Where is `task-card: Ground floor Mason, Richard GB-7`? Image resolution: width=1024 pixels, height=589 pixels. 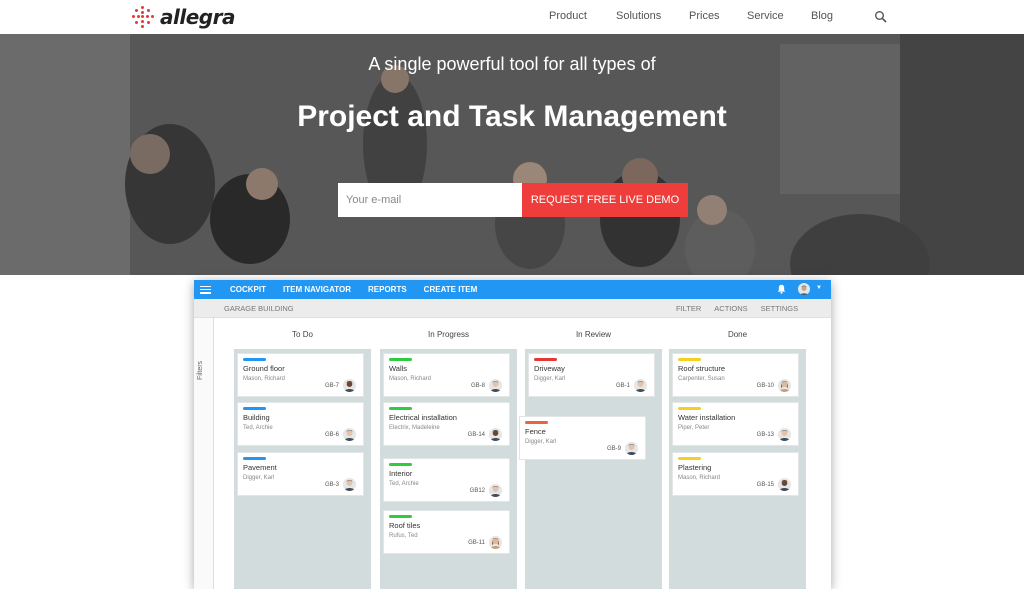 task-card: Ground floor Mason, Richard GB-7 is located at coordinates (300, 375).